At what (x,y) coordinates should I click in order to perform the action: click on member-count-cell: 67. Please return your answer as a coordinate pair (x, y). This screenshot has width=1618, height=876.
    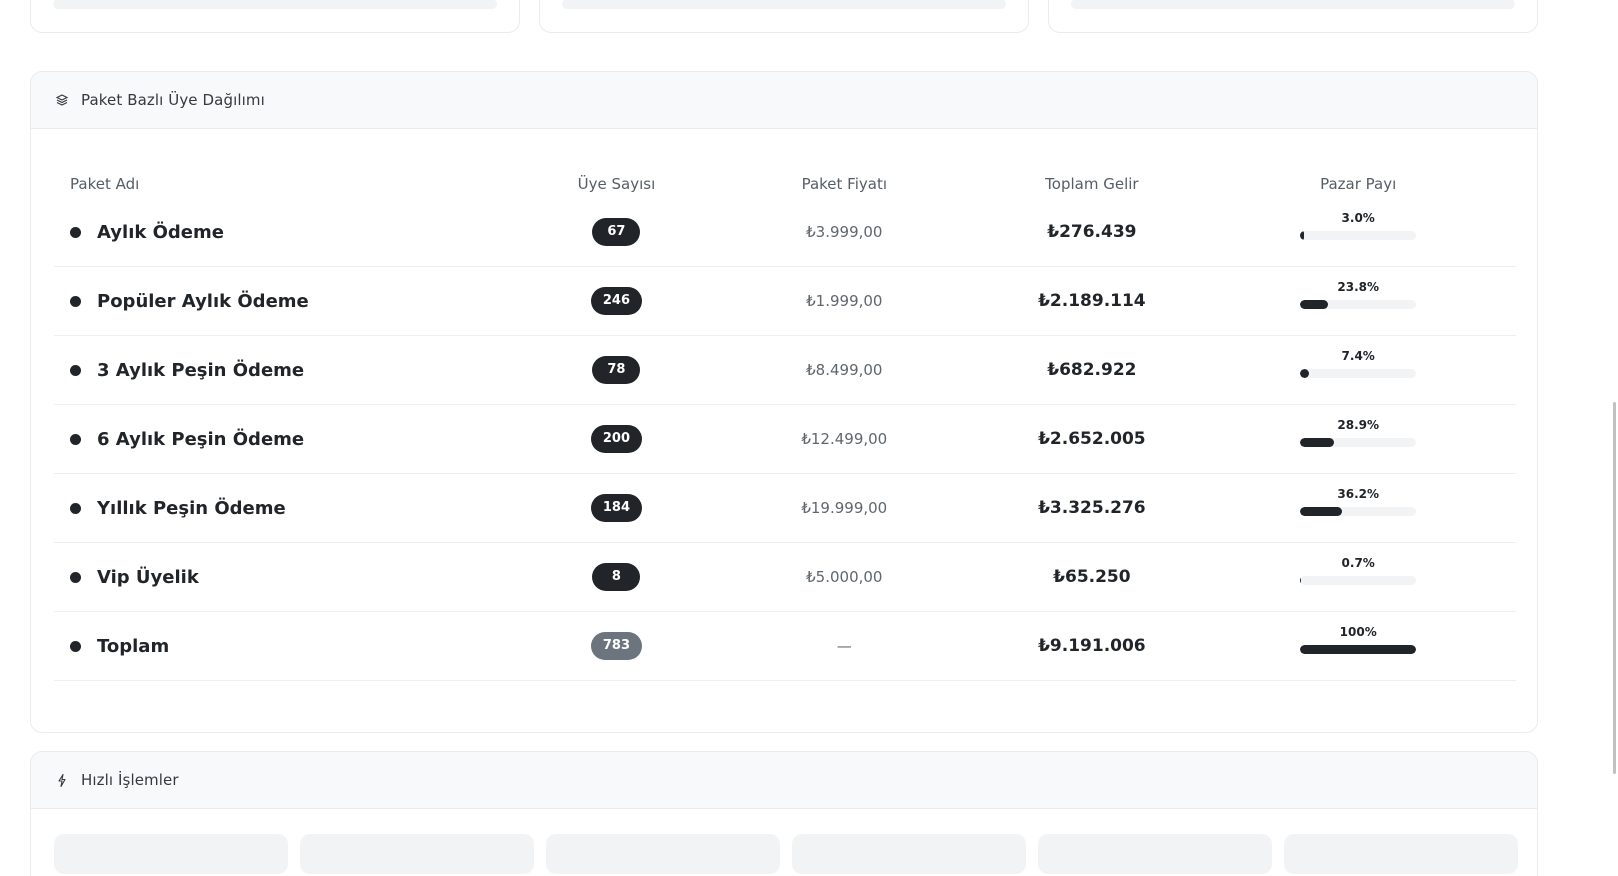
    Looking at the image, I should click on (617, 232).